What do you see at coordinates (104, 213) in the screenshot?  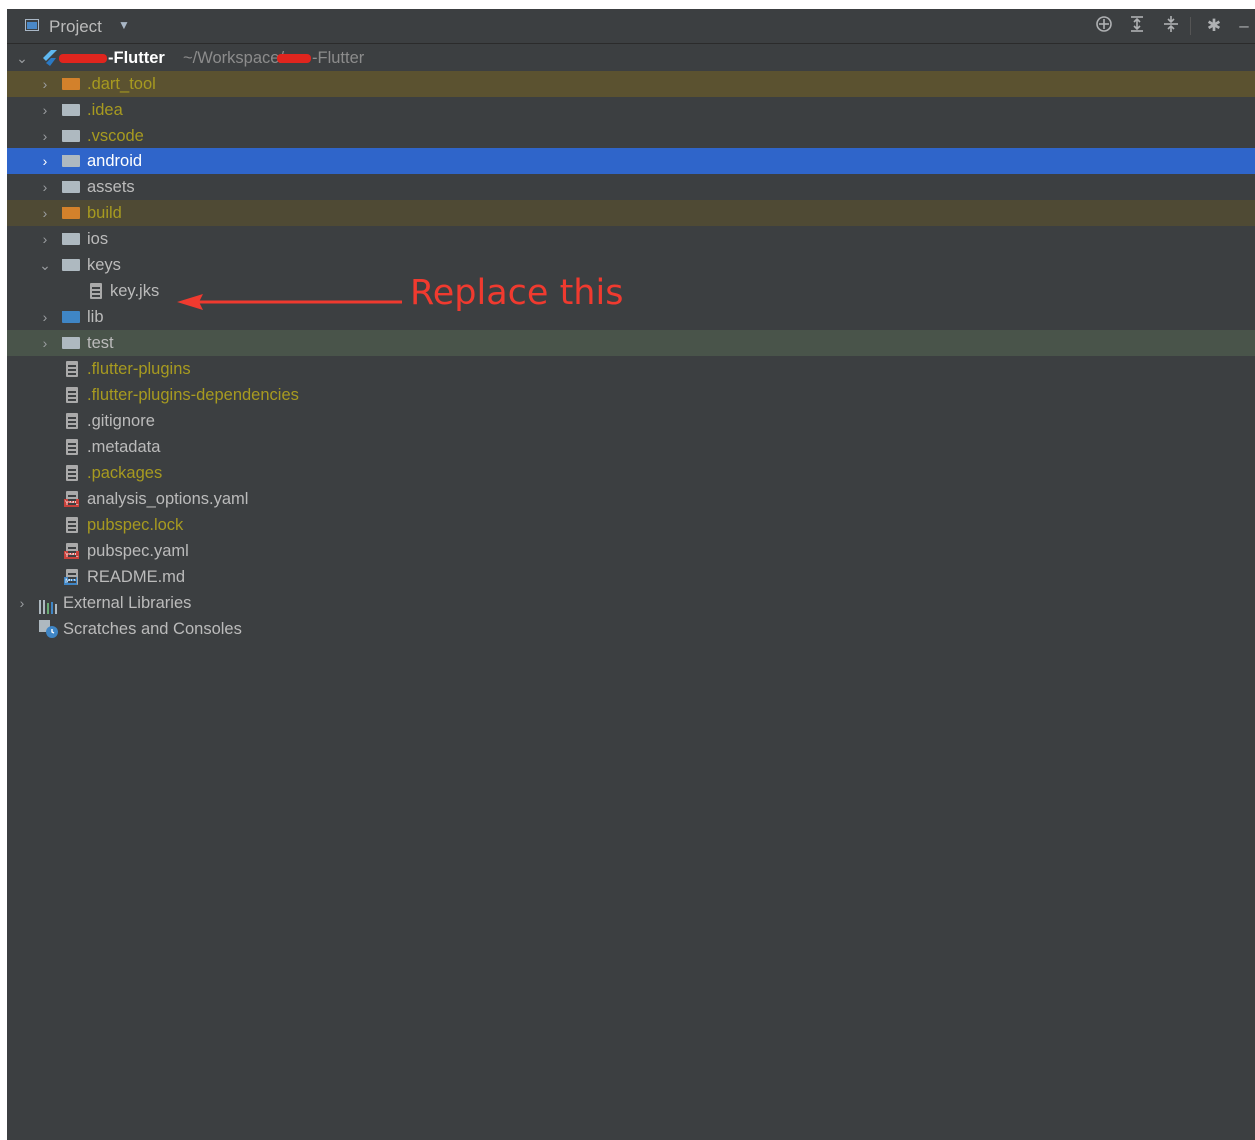 I see `tree-item-label: build` at bounding box center [104, 213].